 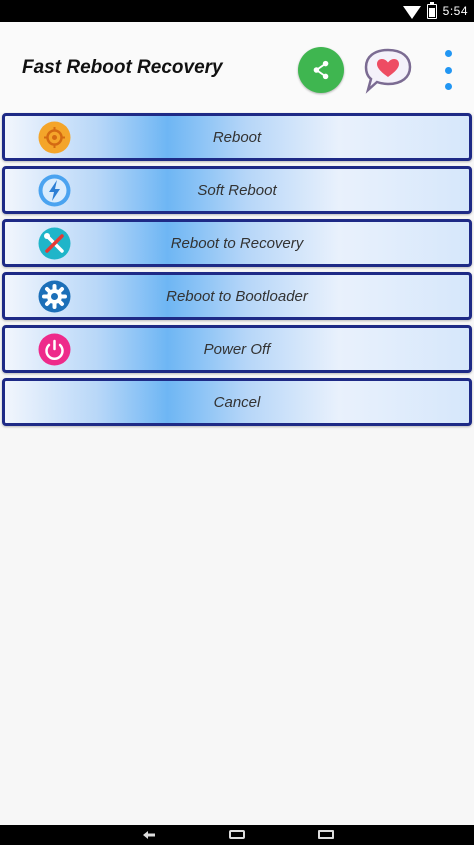 I want to click on overflow-menu-icon, so click(x=448, y=53).